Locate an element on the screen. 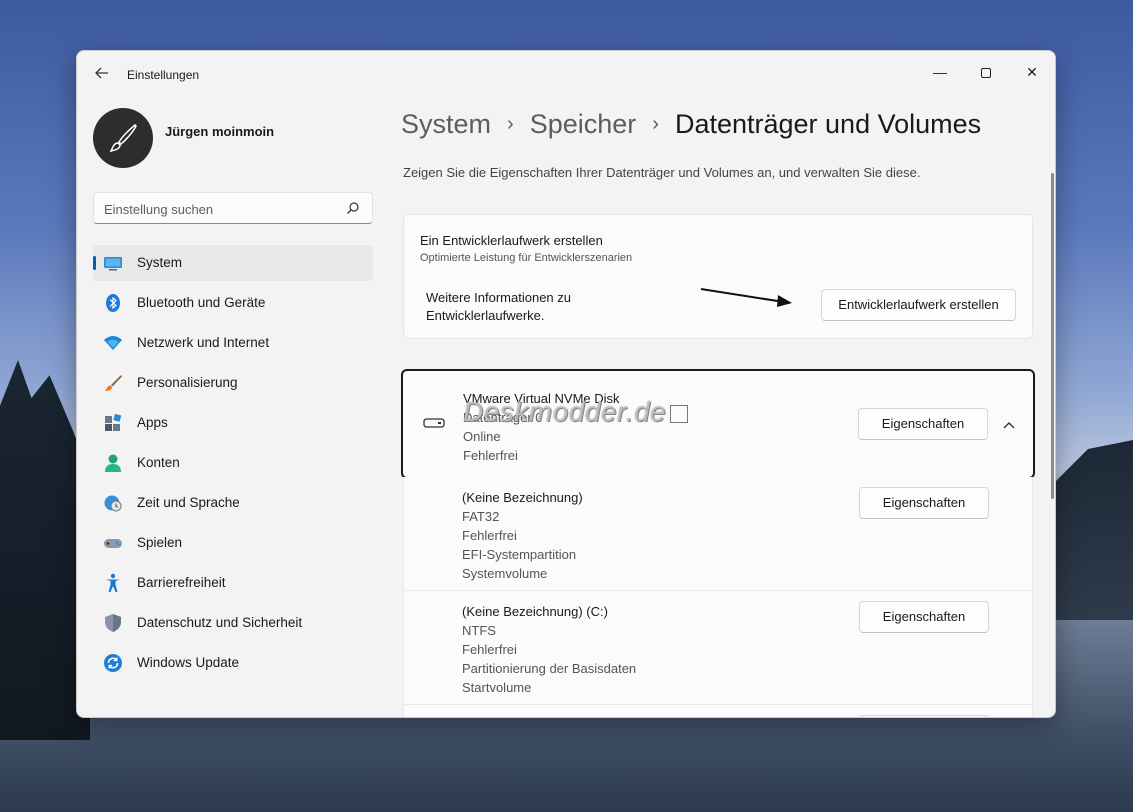 Image resolution: width=1133 pixels, height=812 pixels. sidebar-item-label: Datenschutz und Sicherheit is located at coordinates (220, 622).